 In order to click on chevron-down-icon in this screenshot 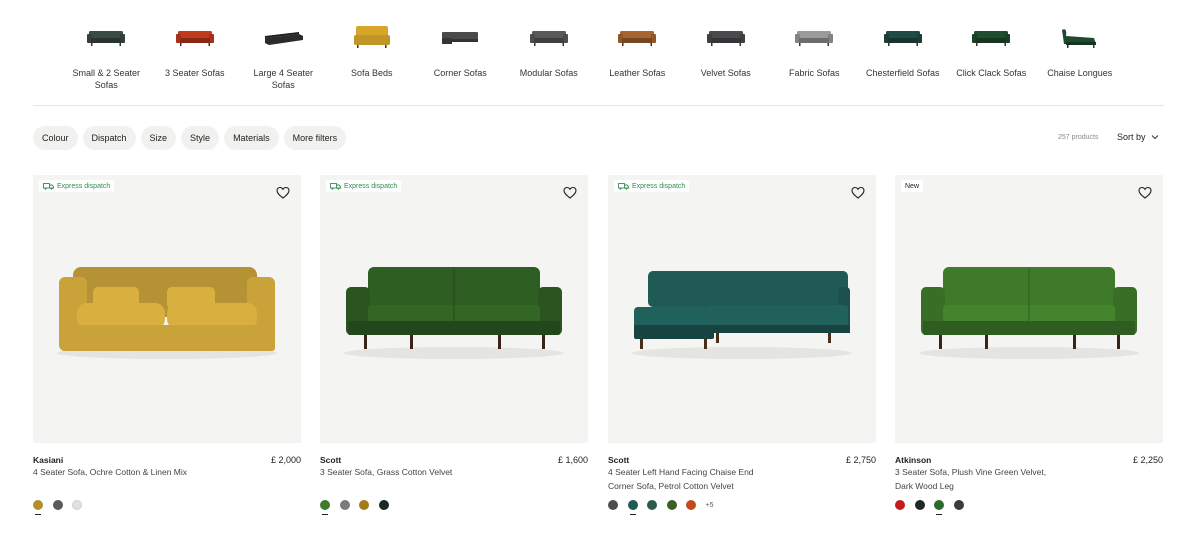, I will do `click(1154, 137)`.